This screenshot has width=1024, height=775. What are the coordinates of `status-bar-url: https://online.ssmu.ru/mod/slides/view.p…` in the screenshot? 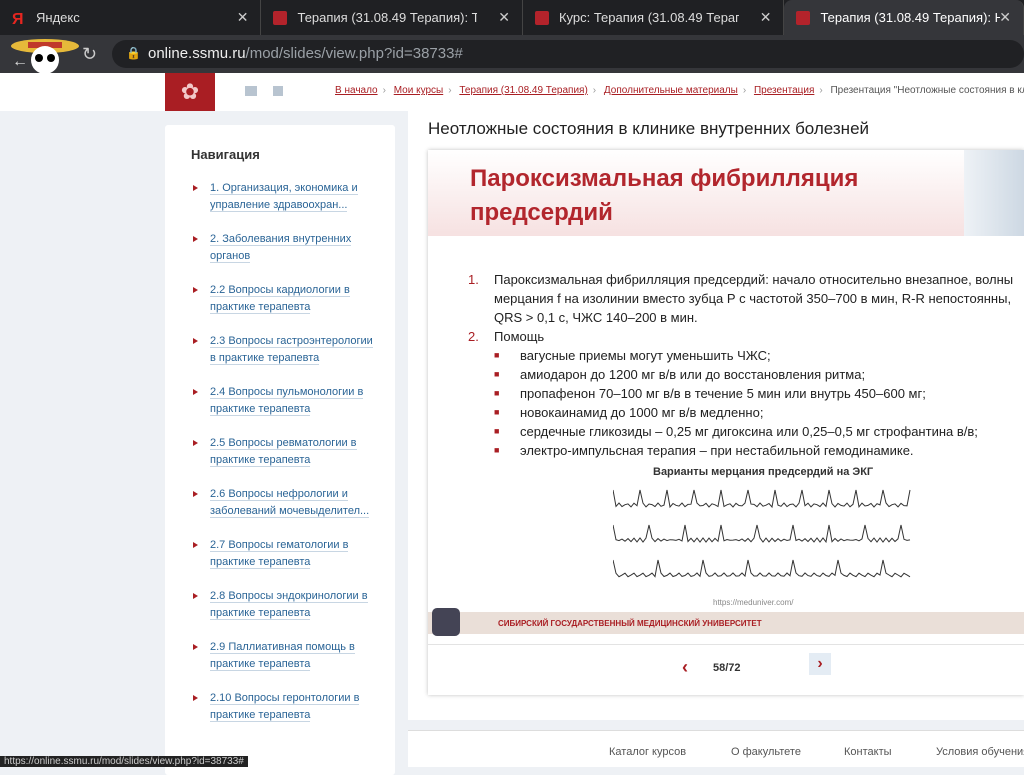 It's located at (124, 761).